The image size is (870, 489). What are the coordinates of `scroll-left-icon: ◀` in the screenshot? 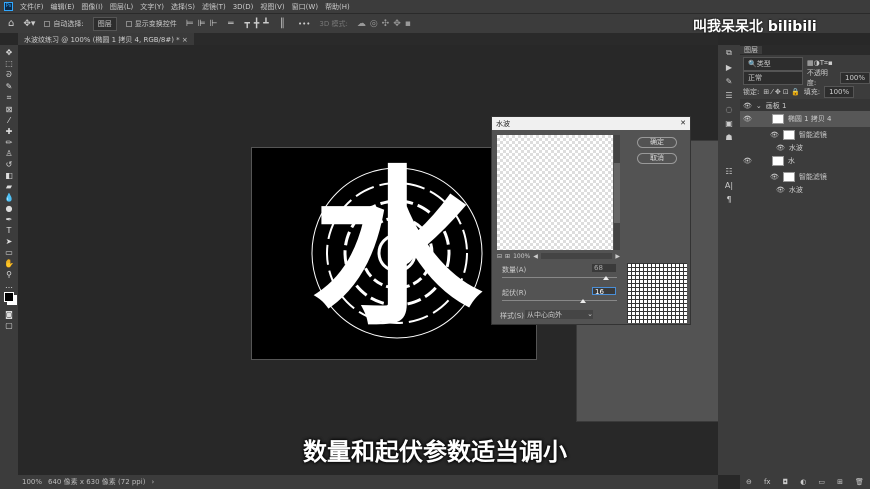 It's located at (535, 256).